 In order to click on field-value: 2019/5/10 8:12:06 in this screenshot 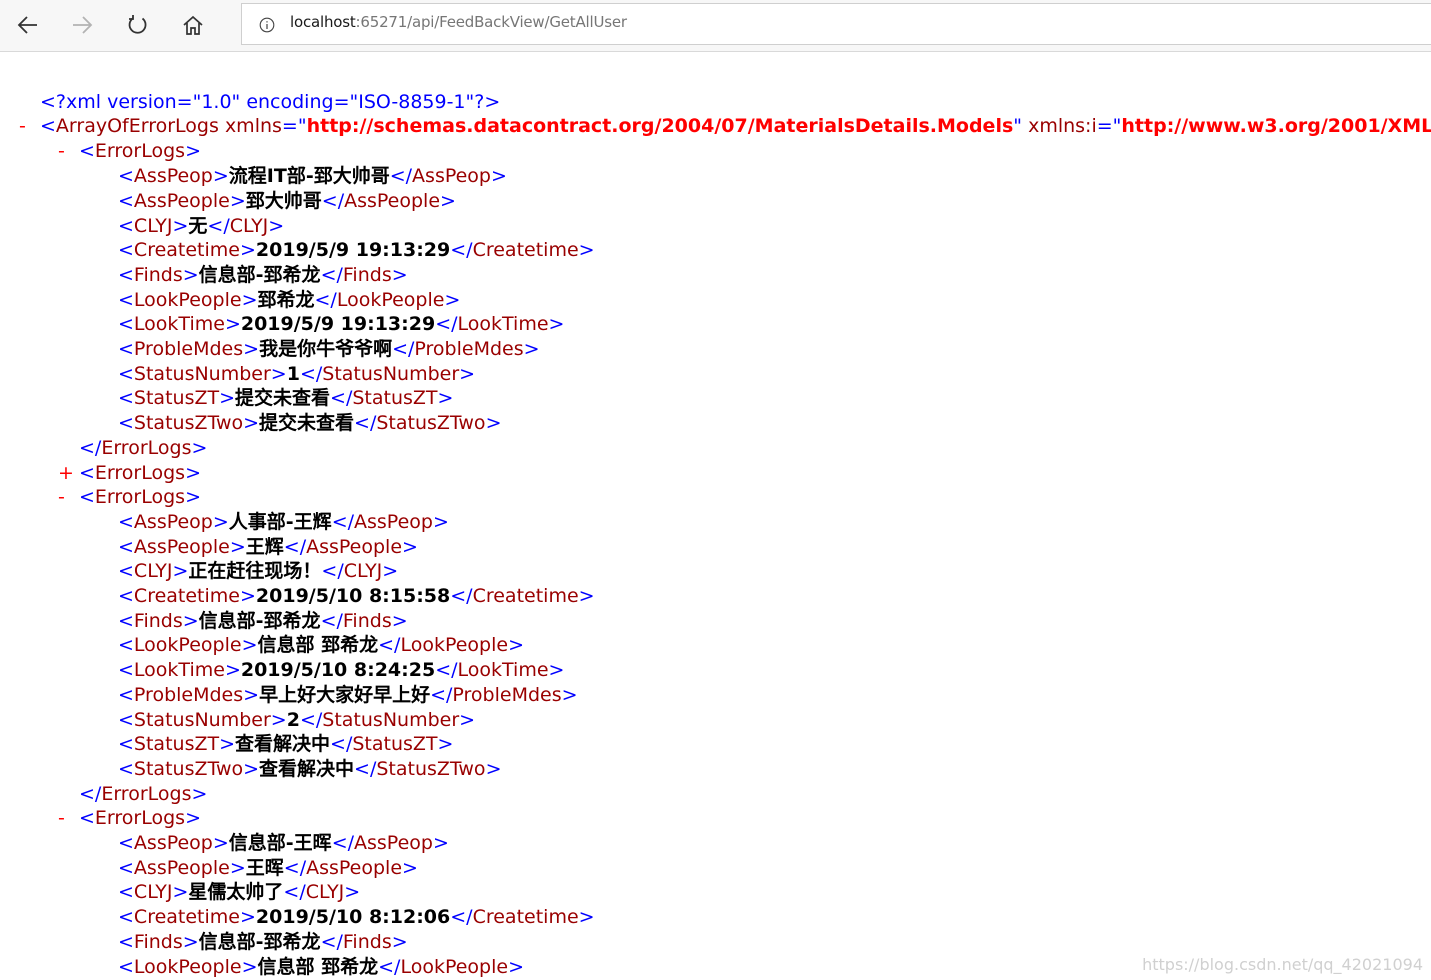, I will do `click(353, 917)`.